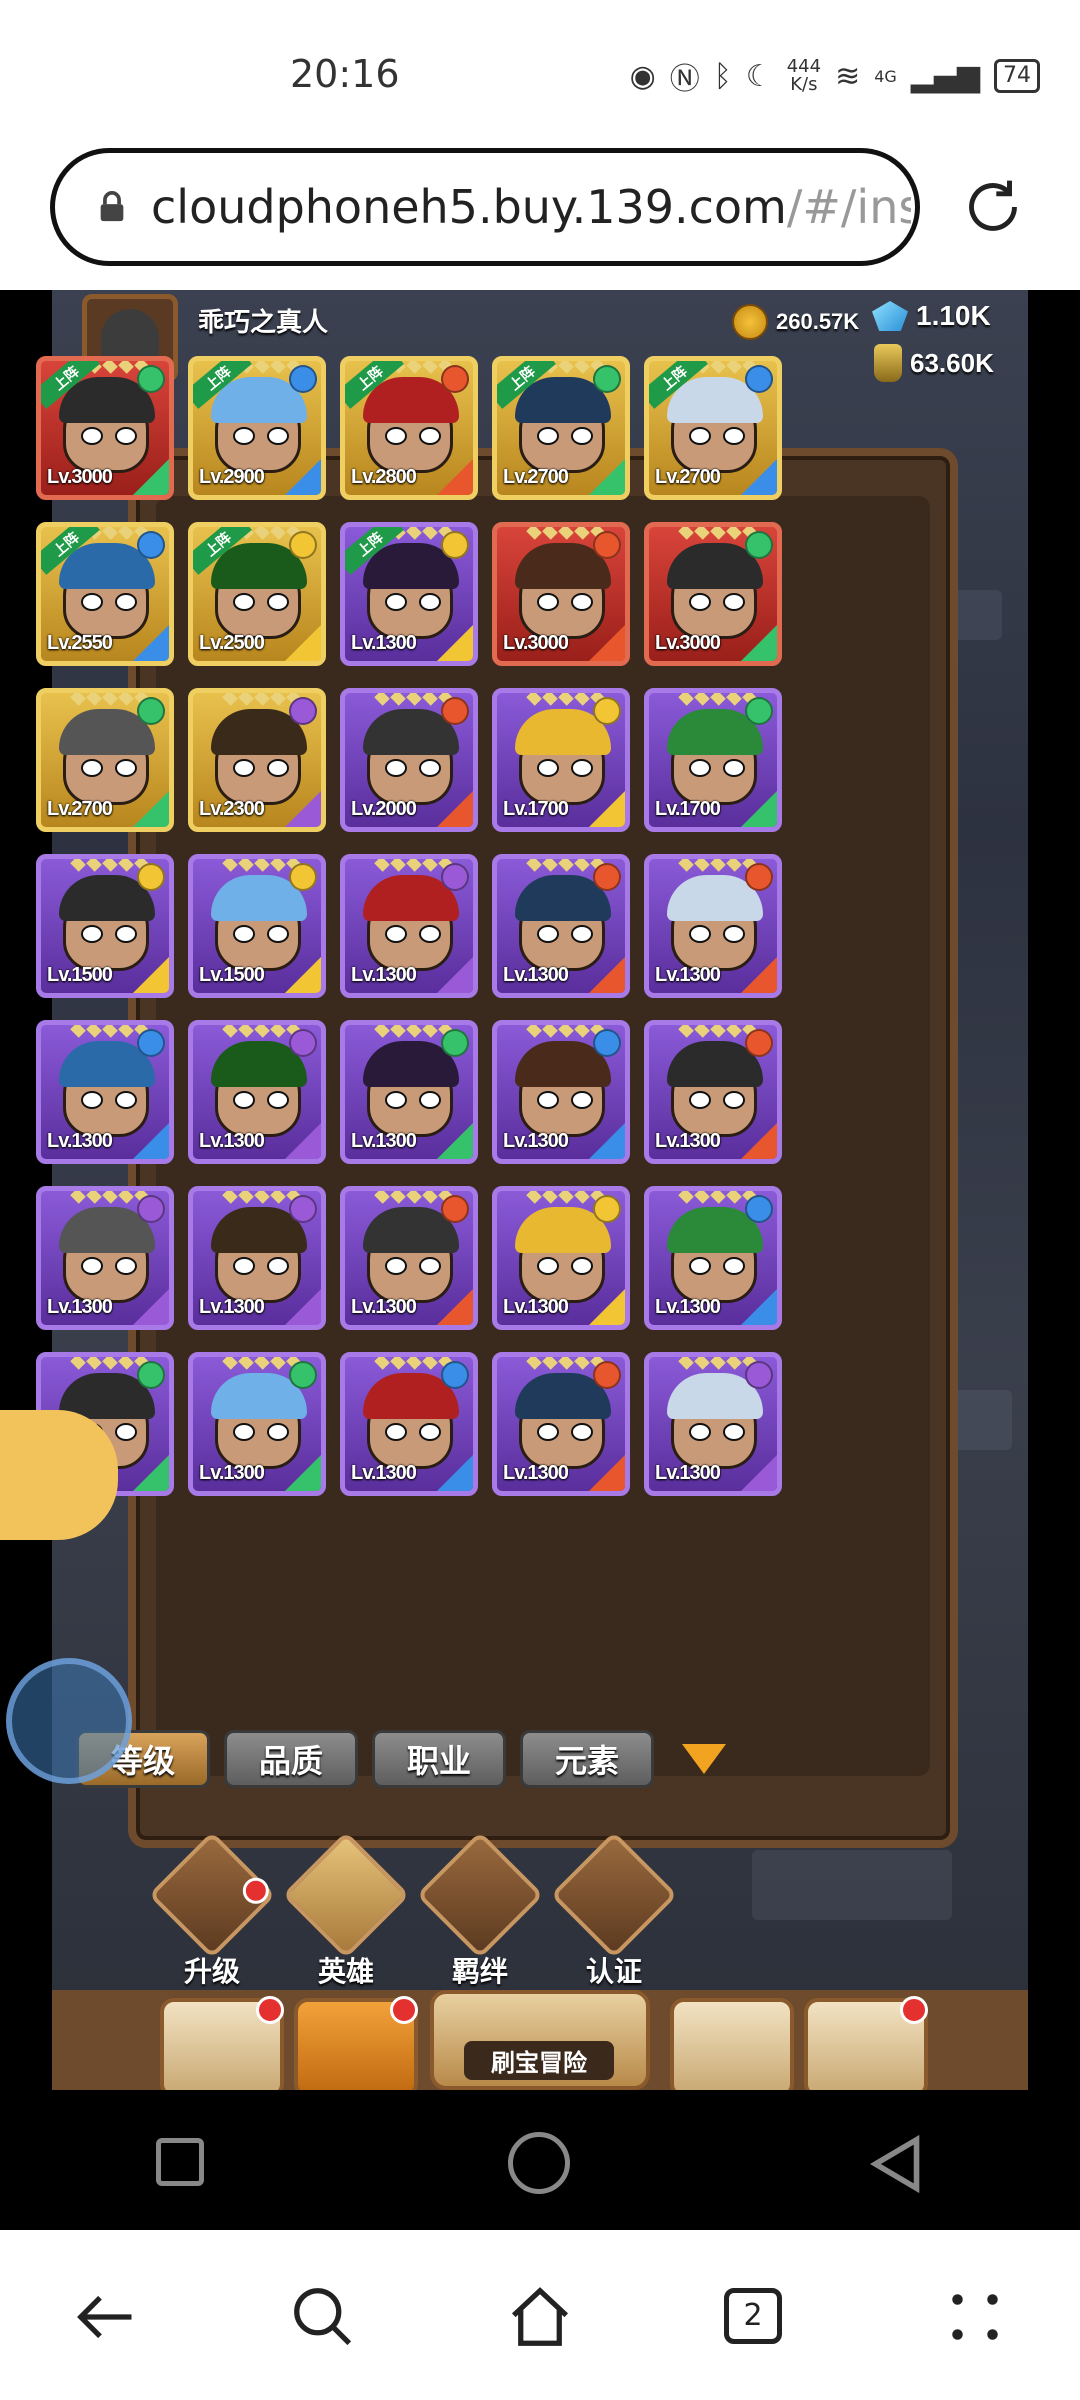 This screenshot has width=1080, height=2400. Describe the element at coordinates (356, 2043) in the screenshot. I see `tab-heroes` at that location.